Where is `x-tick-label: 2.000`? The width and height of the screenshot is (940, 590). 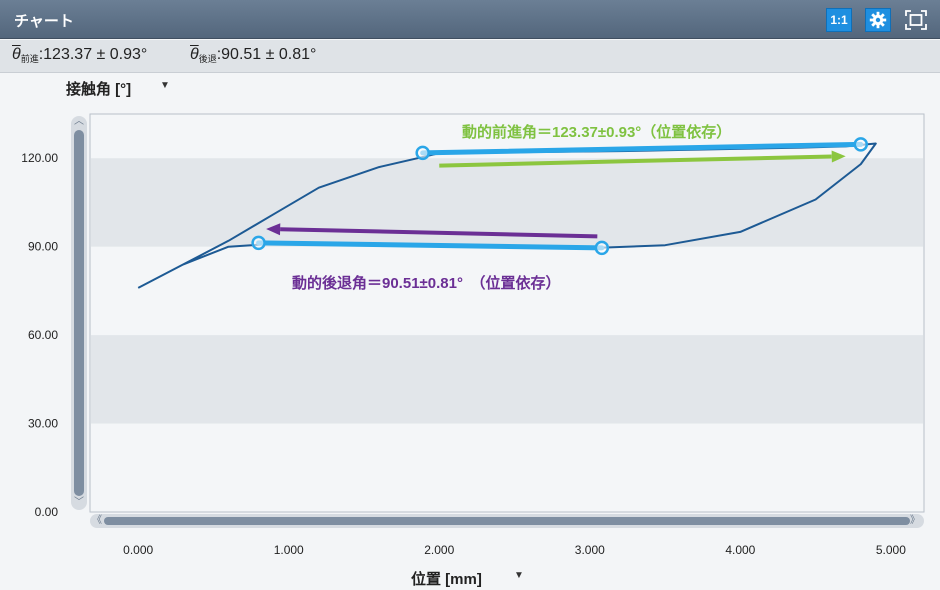
x-tick-label: 2.000 is located at coordinates (439, 550).